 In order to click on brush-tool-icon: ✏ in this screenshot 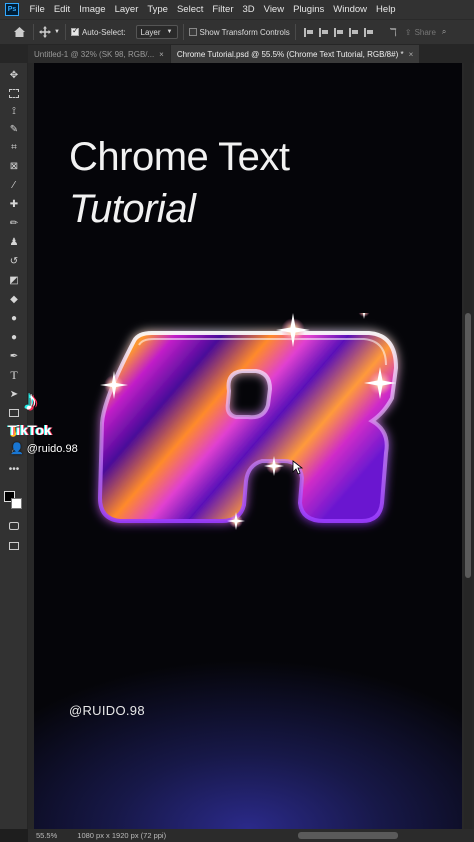, I will do `click(14, 223)`.